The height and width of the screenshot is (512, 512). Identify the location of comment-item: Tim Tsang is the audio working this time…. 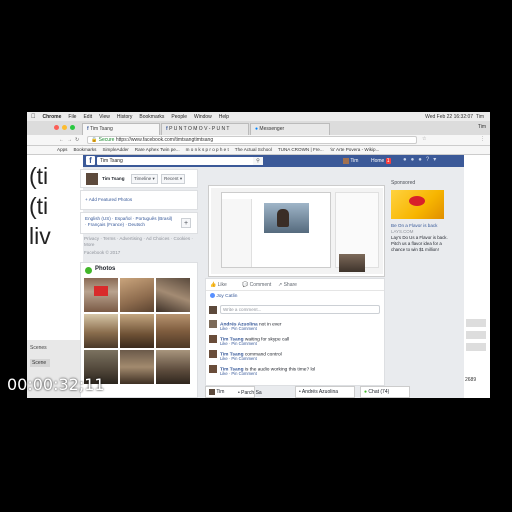
(262, 370).